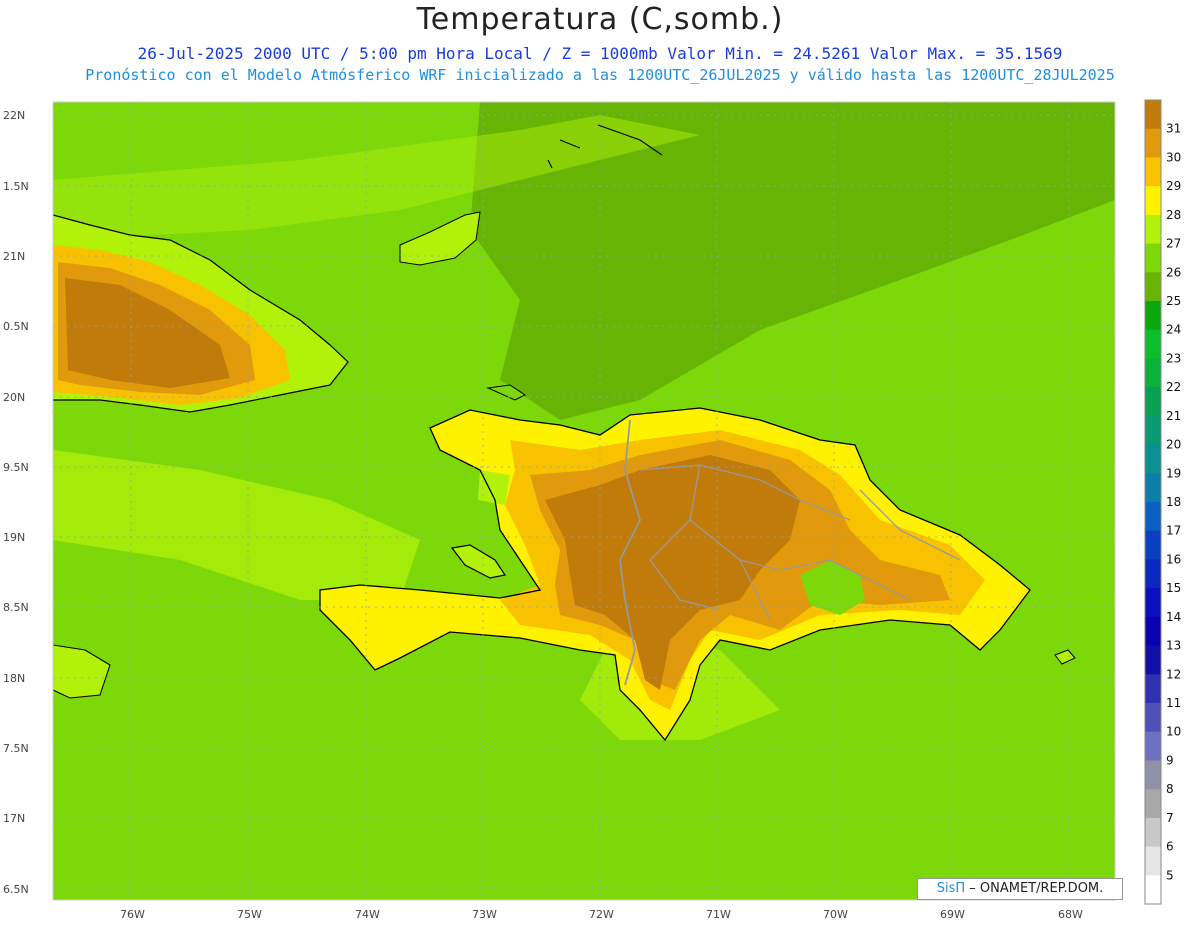 This screenshot has height=927, width=1200. What do you see at coordinates (1173, 416) in the screenshot?
I see `colorbar-label: 21` at bounding box center [1173, 416].